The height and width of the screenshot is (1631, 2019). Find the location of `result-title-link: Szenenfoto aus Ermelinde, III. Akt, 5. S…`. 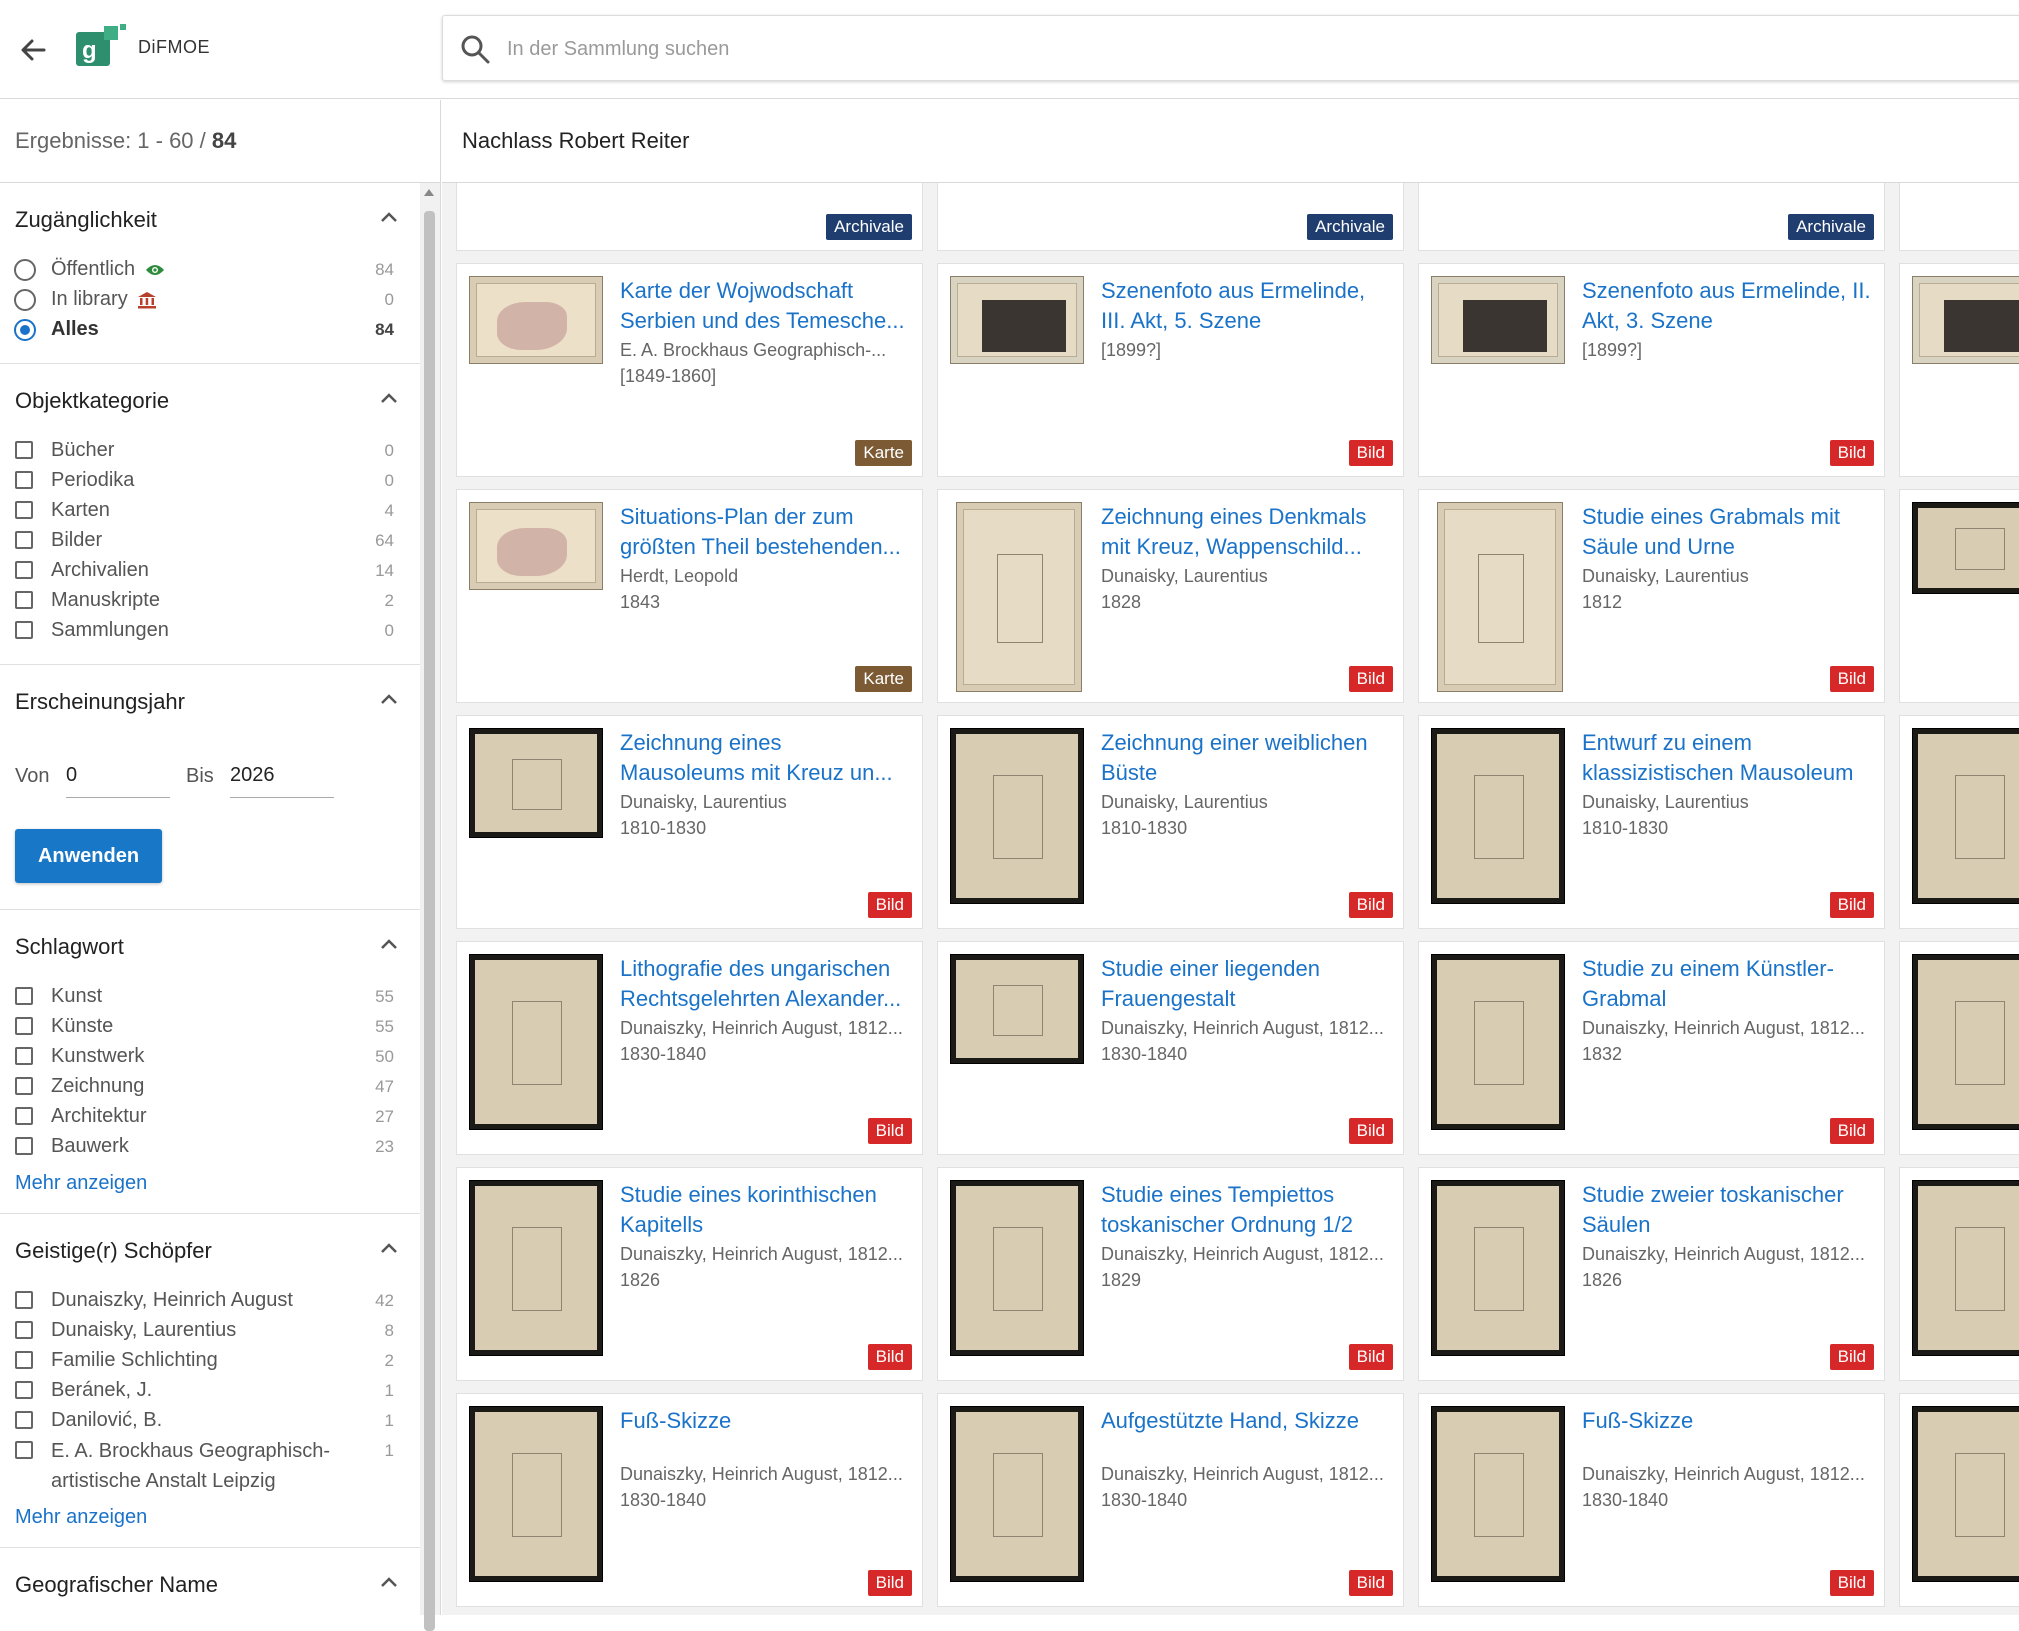

result-title-link: Szenenfoto aus Ermelinde, III. Akt, 5. S… is located at coordinates (1246, 306).